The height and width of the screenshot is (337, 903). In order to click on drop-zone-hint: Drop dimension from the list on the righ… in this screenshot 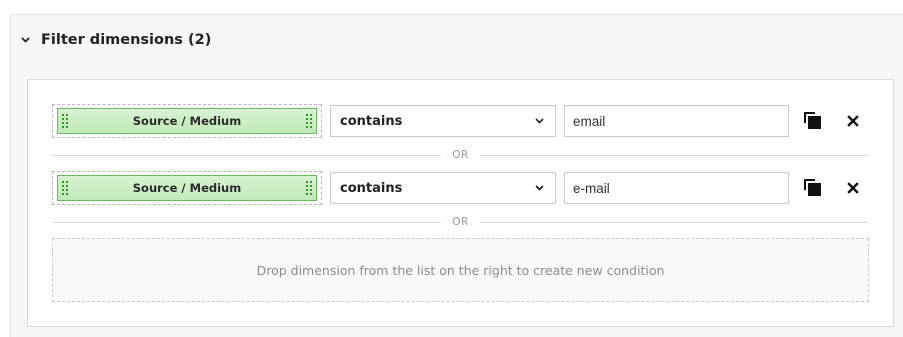, I will do `click(460, 270)`.